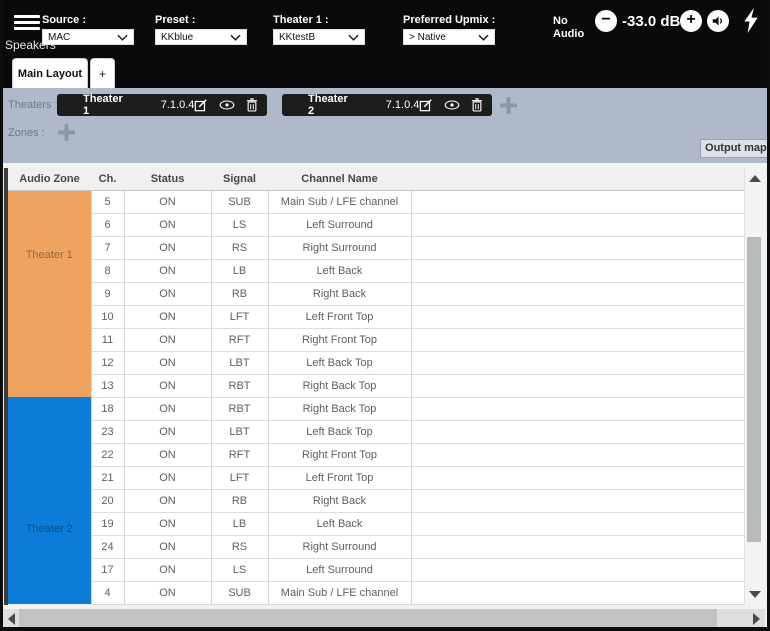  What do you see at coordinates (108, 248) in the screenshot?
I see `channel-number-cell: 7` at bounding box center [108, 248].